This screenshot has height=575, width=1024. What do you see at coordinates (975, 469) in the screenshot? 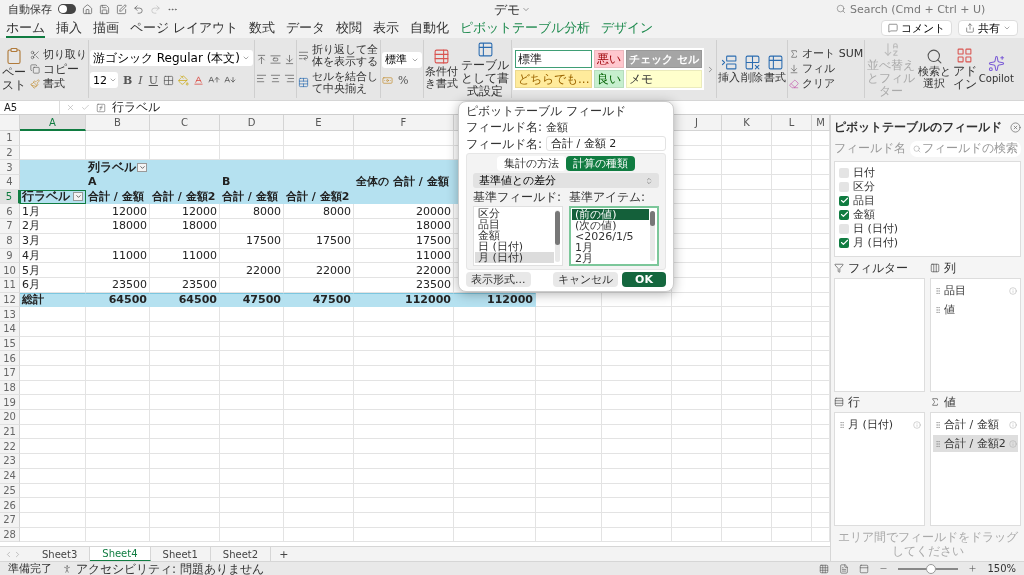
I see `drop-area: 合計 / 金額 合計 / 金額2` at bounding box center [975, 469].